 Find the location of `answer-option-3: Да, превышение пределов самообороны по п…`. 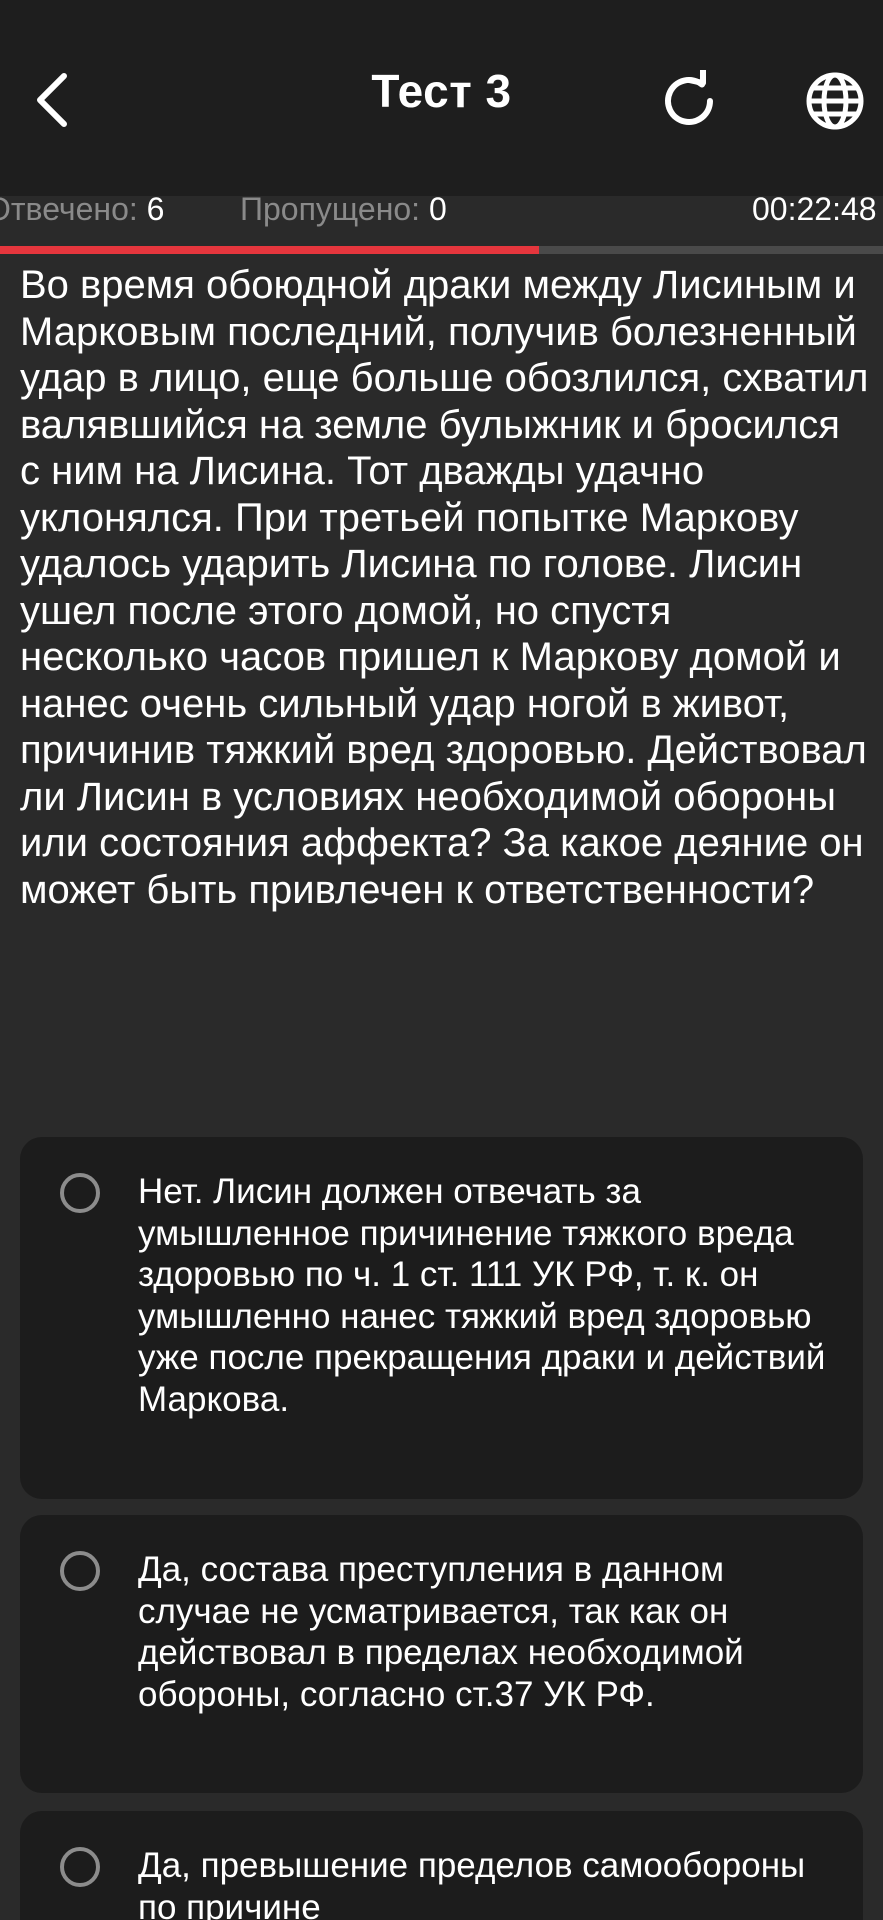

answer-option-3: Да, превышение пределов самообороны по п… is located at coordinates (441, 1865).